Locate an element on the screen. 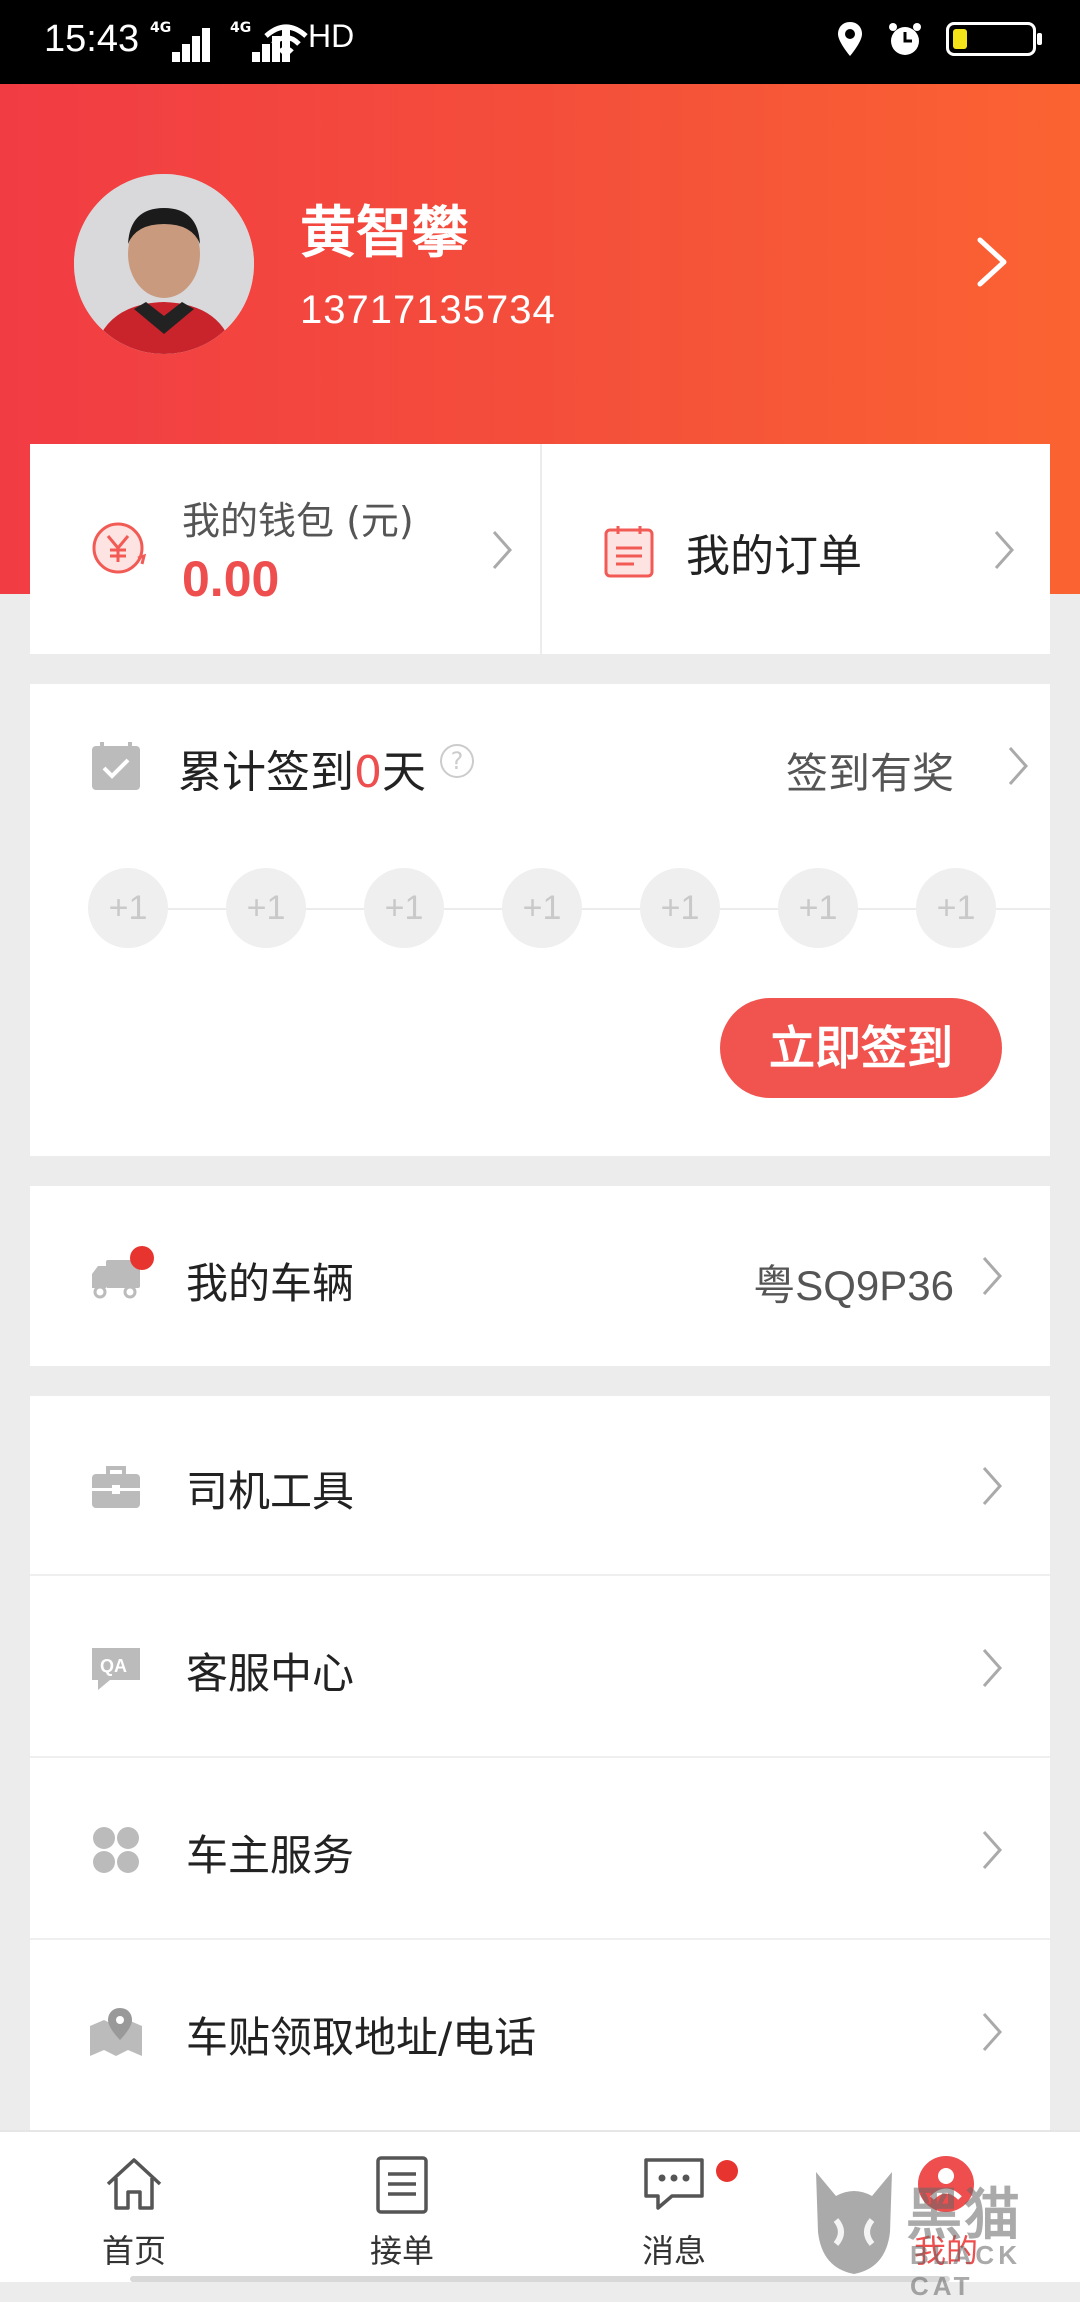 This screenshot has width=1080, height=2302. checkin-days: 0 is located at coordinates (368, 772).